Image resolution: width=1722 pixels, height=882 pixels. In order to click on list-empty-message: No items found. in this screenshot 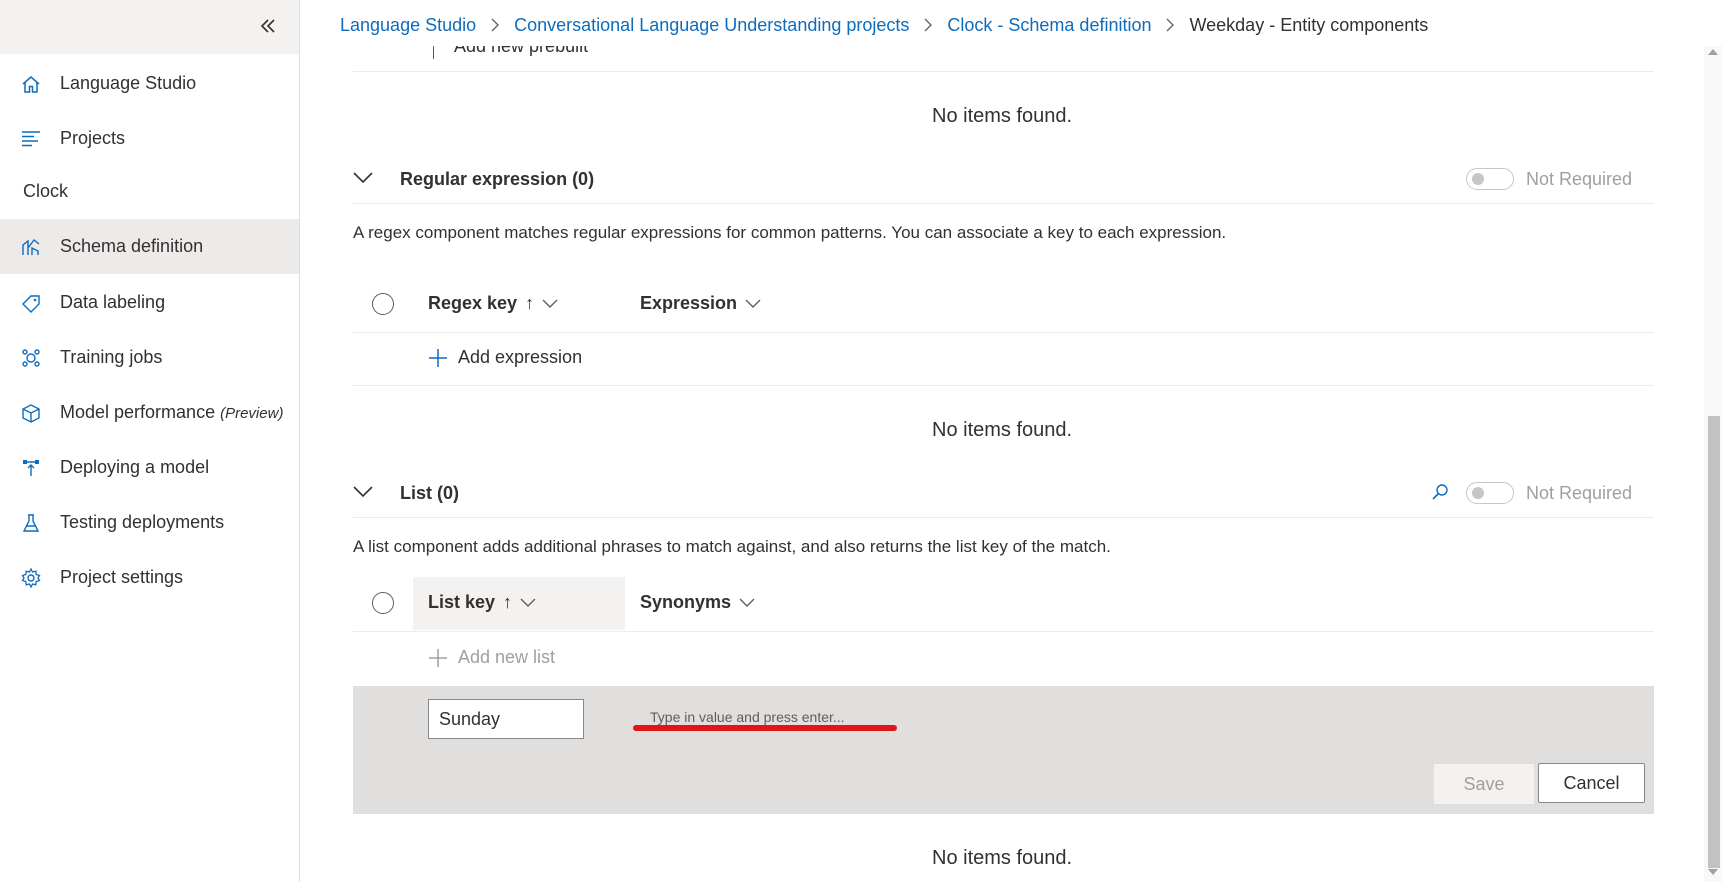, I will do `click(1002, 858)`.